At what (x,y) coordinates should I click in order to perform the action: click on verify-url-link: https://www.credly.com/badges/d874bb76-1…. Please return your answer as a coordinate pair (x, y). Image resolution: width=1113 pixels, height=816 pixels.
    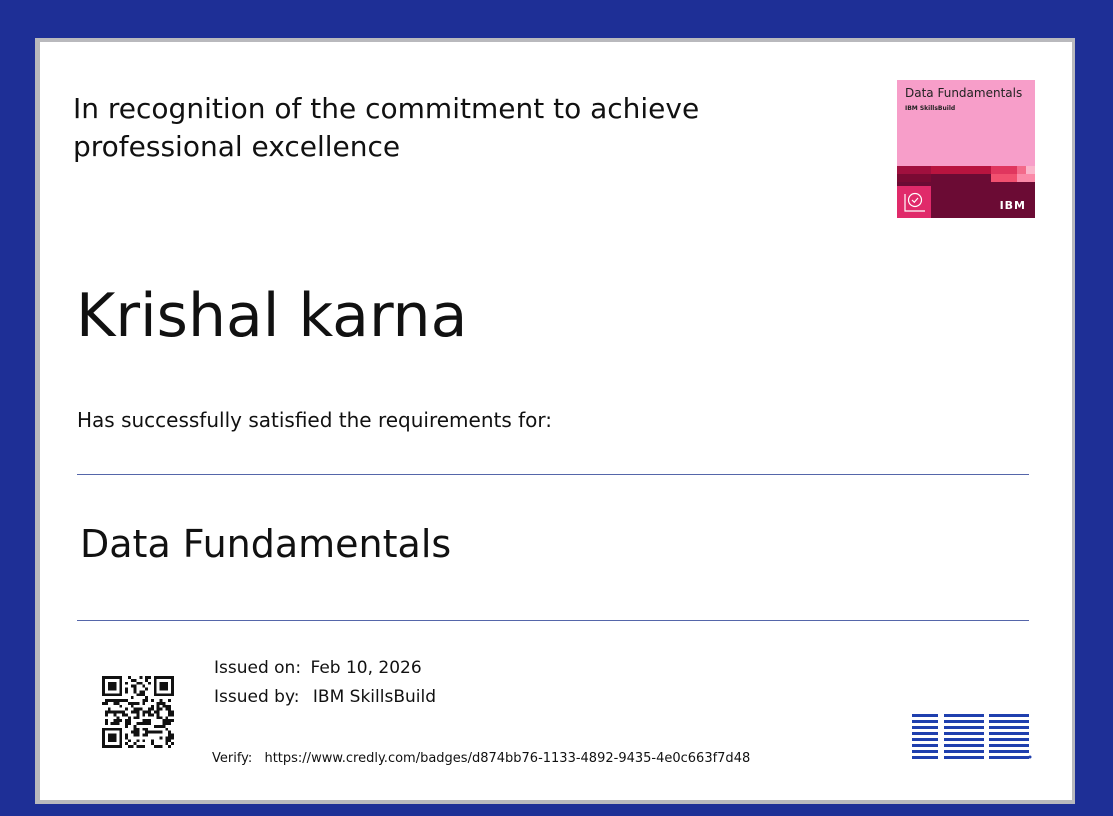
    Looking at the image, I should click on (507, 758).